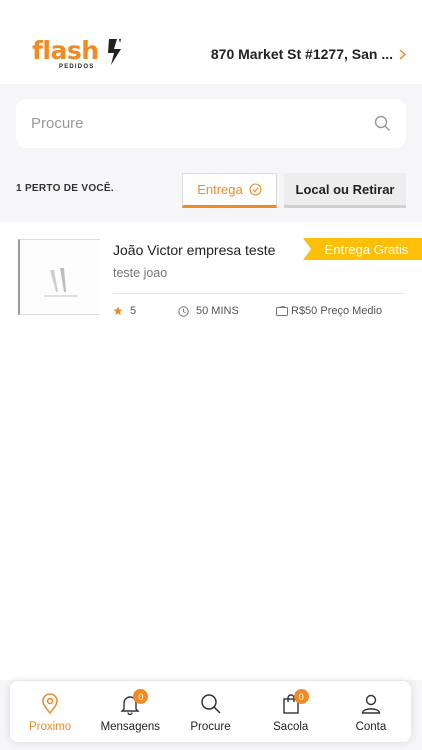  What do you see at coordinates (217, 311) in the screenshot?
I see `time-value: 50 MINS` at bounding box center [217, 311].